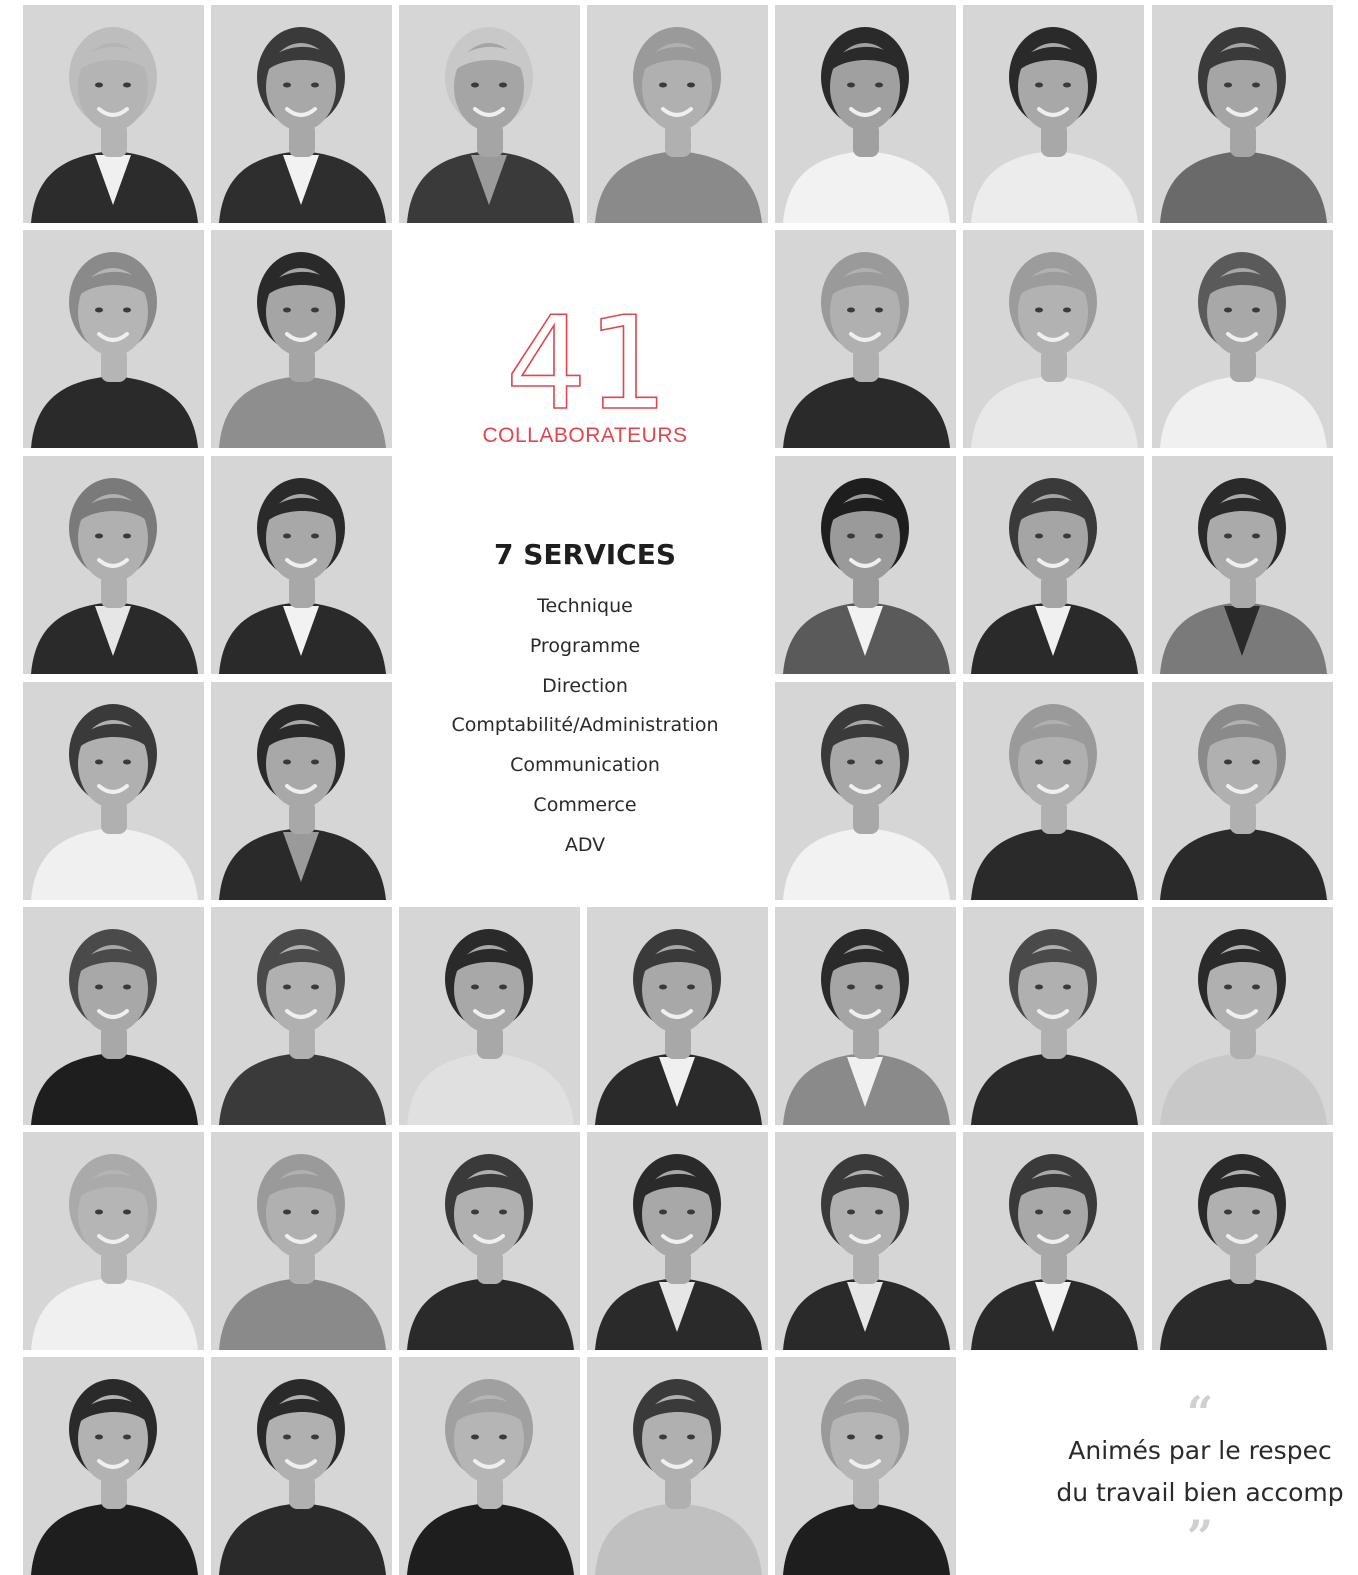 This screenshot has height=1575, width=1358. I want to click on quote-line-1: Animés par le respec, so click(1200, 1450).